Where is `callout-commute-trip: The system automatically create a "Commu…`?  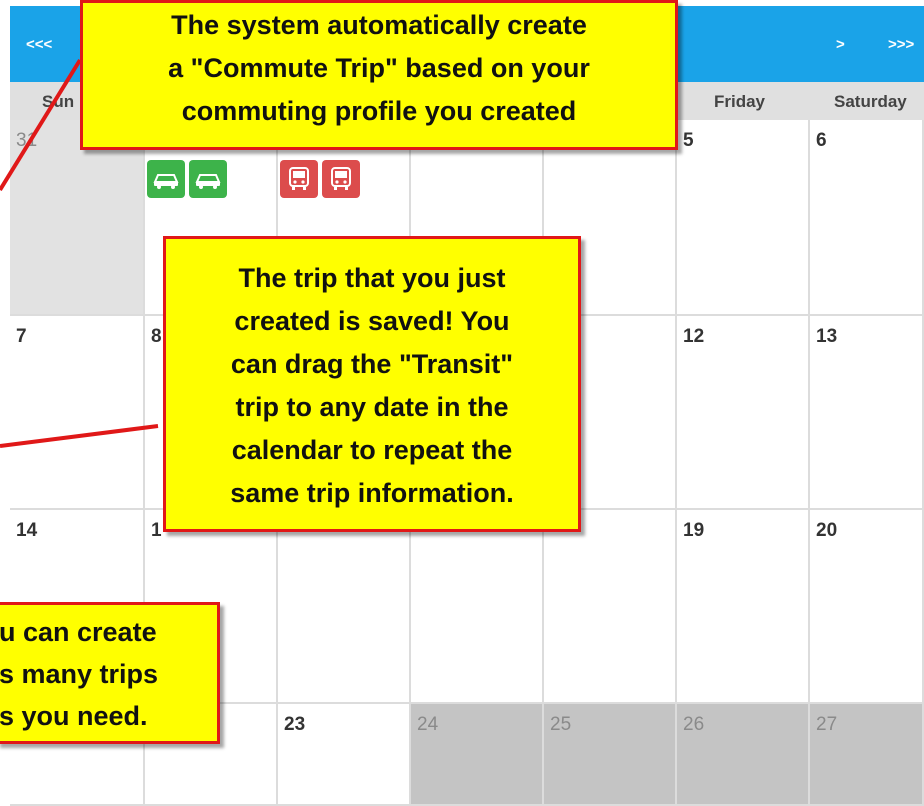 callout-commute-trip: The system automatically create a "Commu… is located at coordinates (379, 75).